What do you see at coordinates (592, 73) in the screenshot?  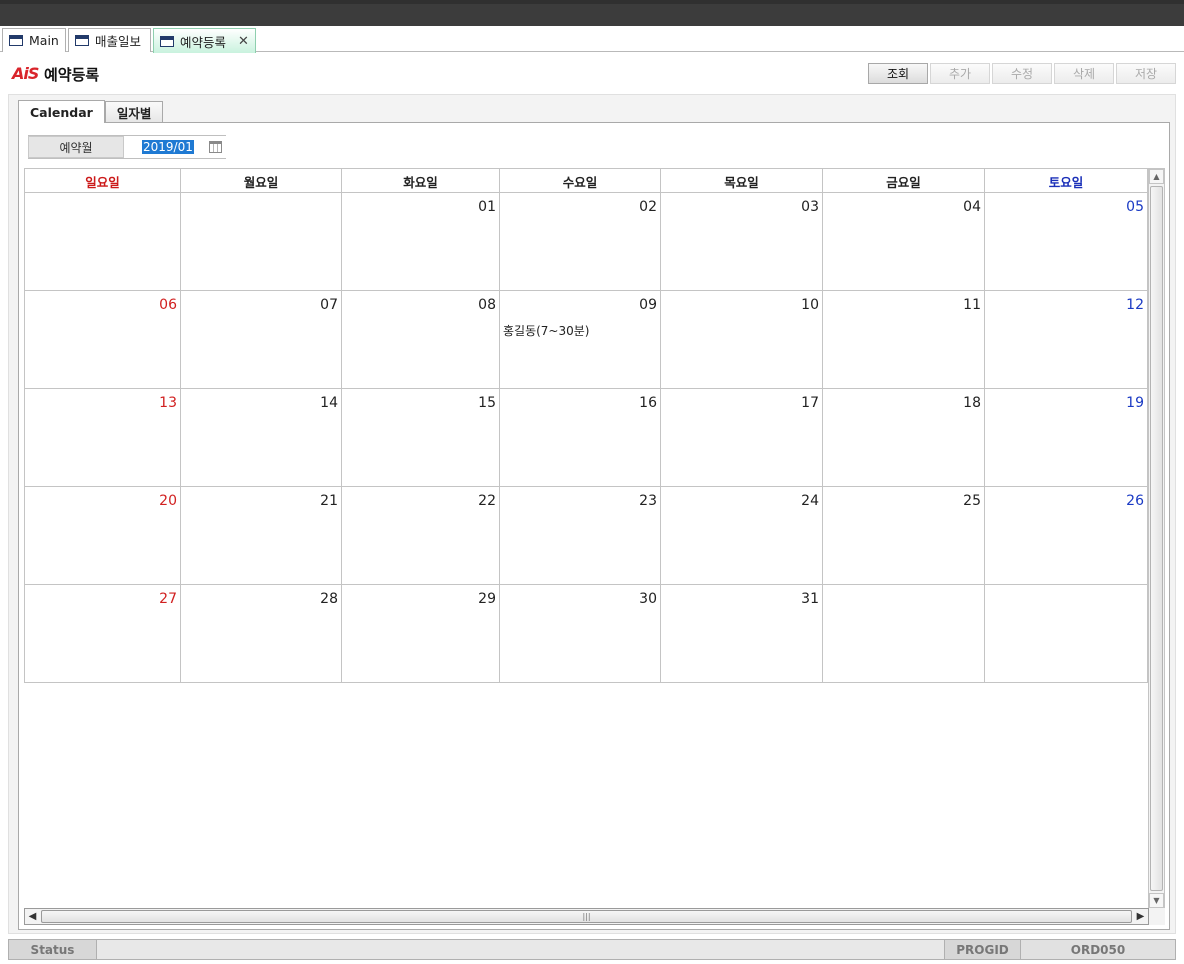 I see `page-header: AiS 예약등록 조회 추가 수정 삭제 저장` at bounding box center [592, 73].